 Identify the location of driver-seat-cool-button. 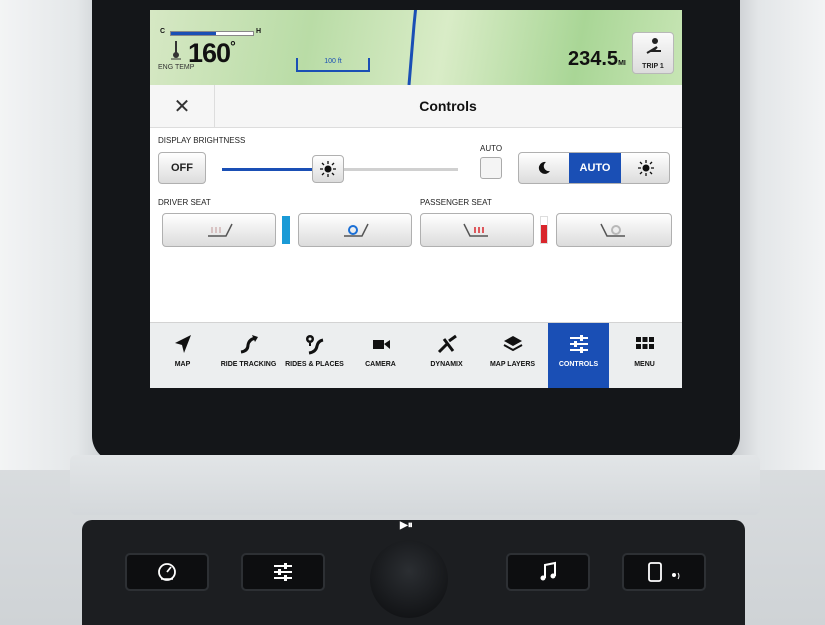
(355, 230).